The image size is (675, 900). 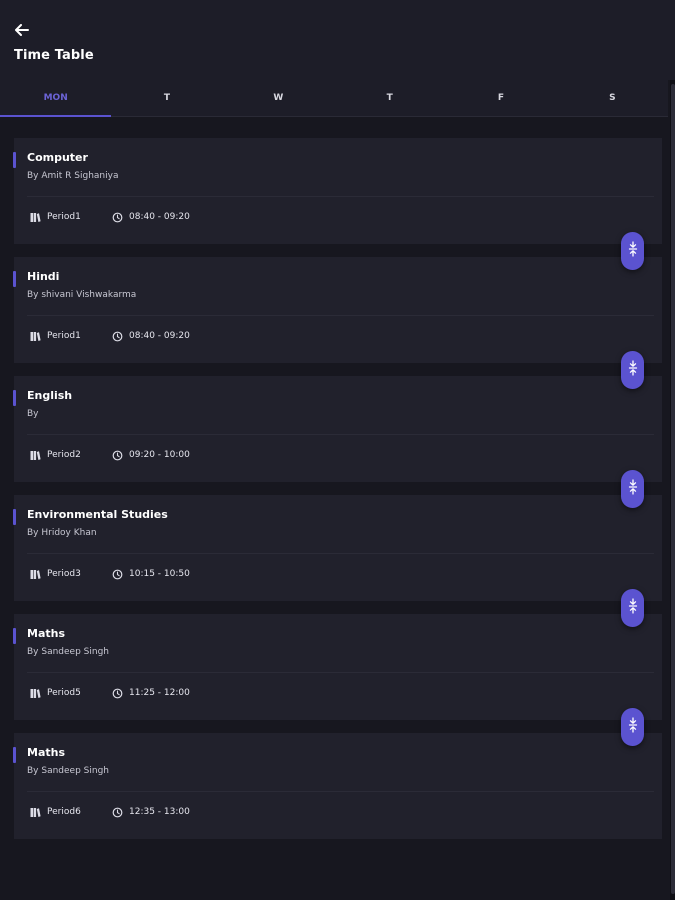 What do you see at coordinates (159, 455) in the screenshot?
I see `time-range: 09:20 - 10:00` at bounding box center [159, 455].